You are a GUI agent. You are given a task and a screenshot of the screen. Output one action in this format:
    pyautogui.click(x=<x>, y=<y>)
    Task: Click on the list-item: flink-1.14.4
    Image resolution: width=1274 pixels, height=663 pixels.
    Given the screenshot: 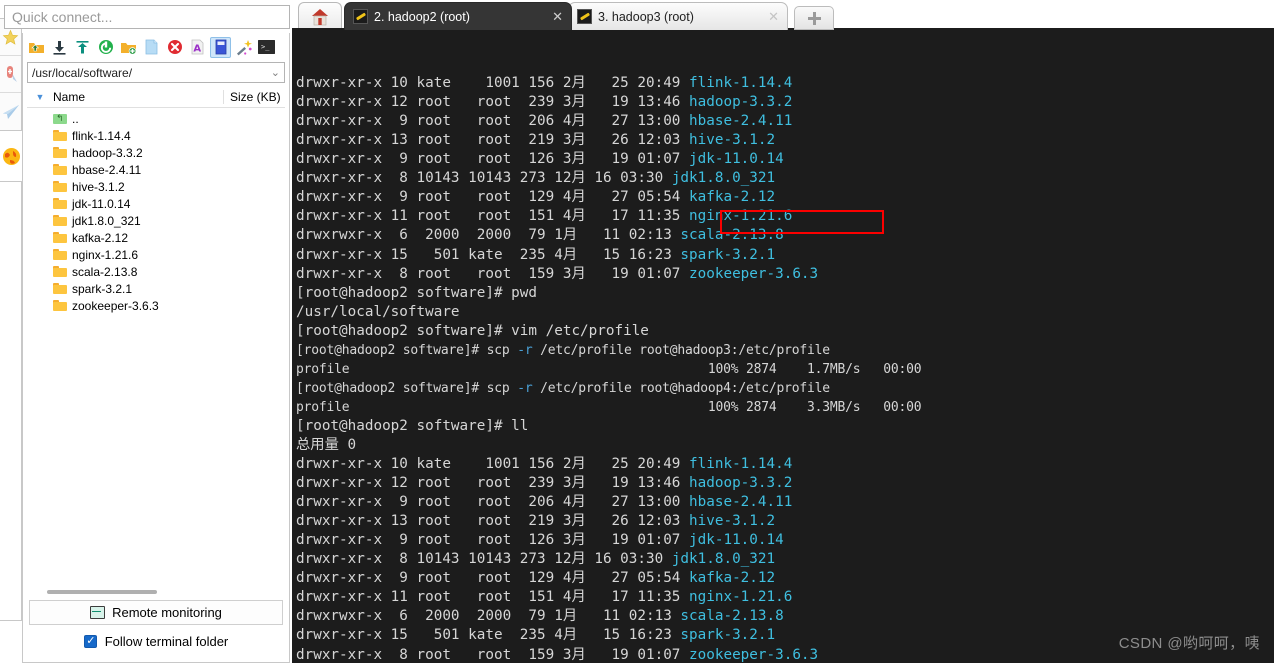 What is the action you would take?
    pyautogui.click(x=156, y=135)
    